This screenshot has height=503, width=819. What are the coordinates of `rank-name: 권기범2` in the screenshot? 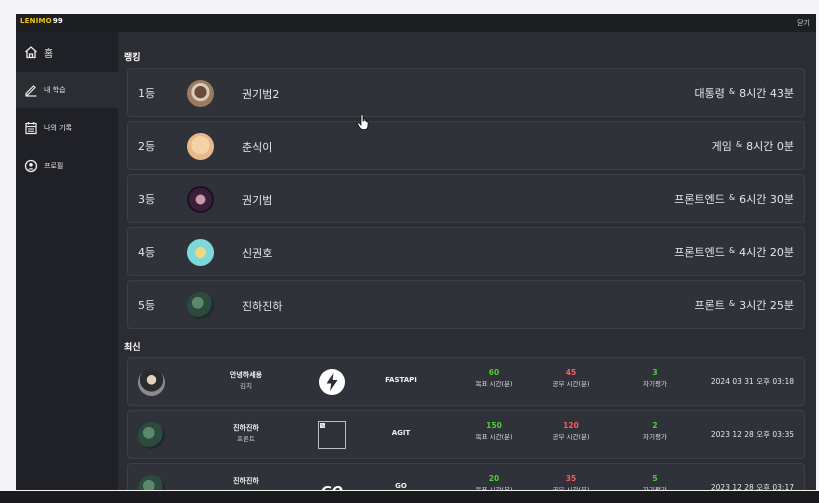 It's located at (261, 94).